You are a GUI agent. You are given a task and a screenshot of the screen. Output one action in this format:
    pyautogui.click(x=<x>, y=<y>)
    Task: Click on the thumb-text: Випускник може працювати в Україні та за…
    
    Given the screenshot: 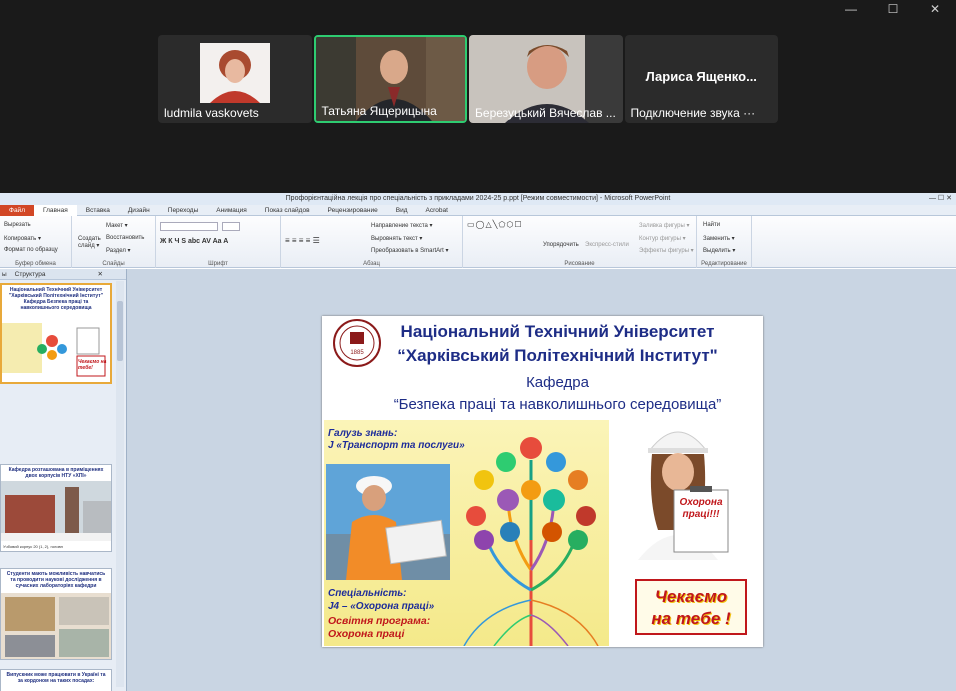 What is the action you would take?
    pyautogui.click(x=56, y=678)
    